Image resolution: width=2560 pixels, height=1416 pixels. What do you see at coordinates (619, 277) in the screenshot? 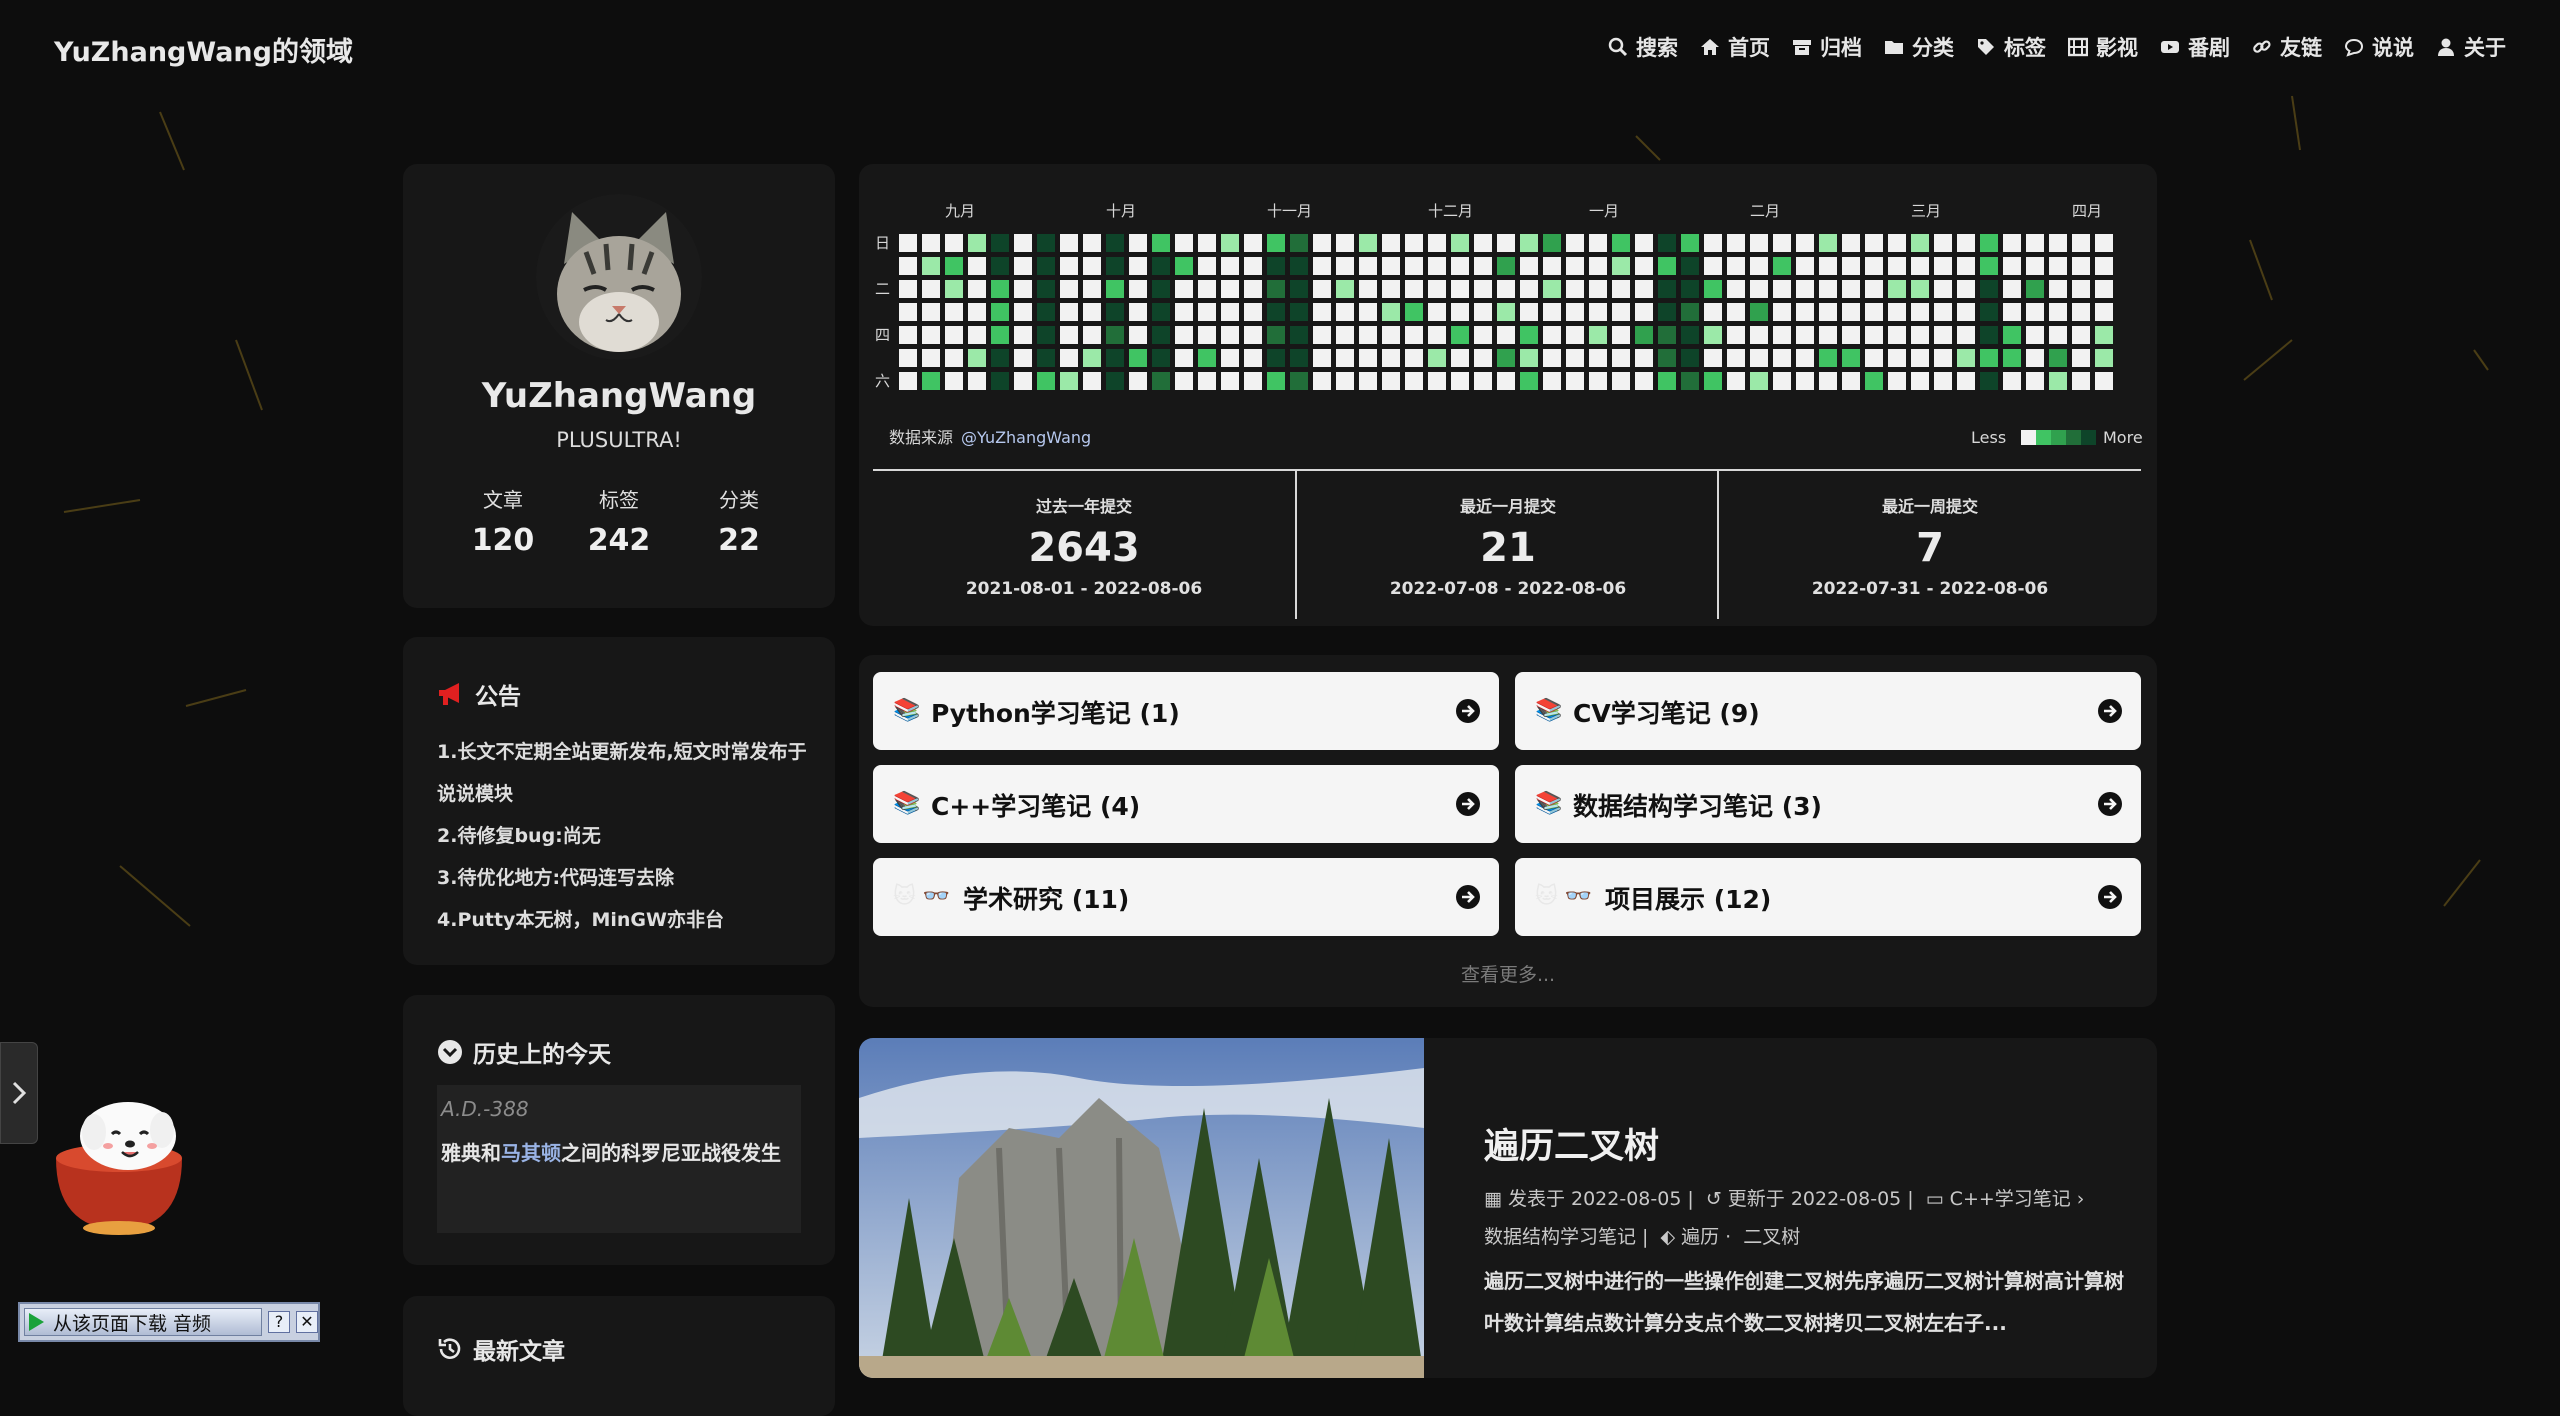
I see `avatar` at bounding box center [619, 277].